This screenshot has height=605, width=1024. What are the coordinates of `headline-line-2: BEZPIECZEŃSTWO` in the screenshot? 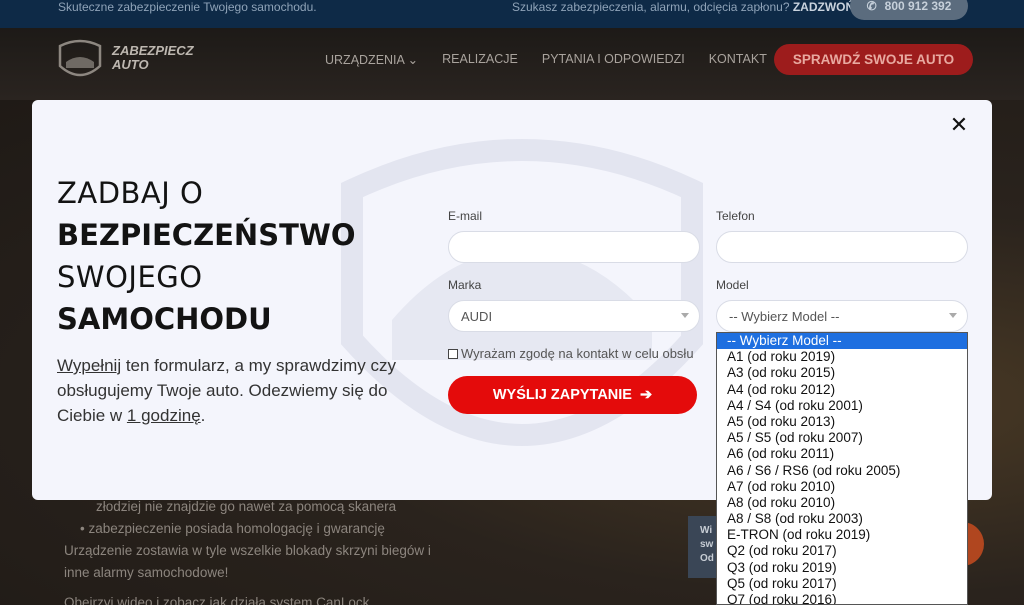 It's located at (206, 235).